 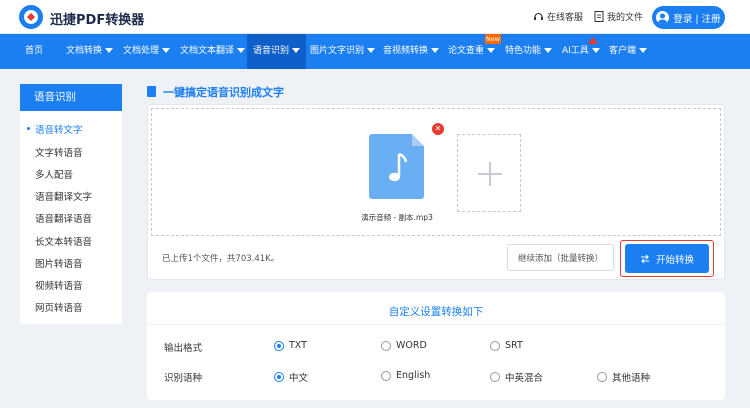 I want to click on settings-title: 自定义设置转换如下, so click(x=436, y=312).